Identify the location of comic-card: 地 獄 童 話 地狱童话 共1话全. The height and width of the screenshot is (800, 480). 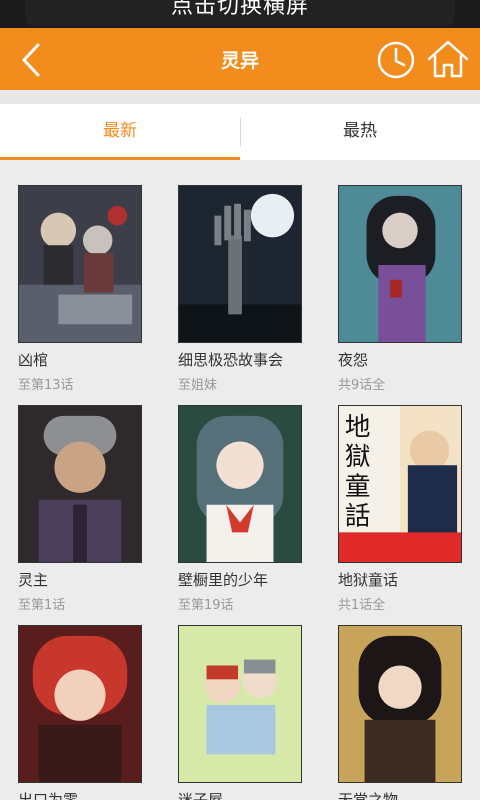
(400, 509).